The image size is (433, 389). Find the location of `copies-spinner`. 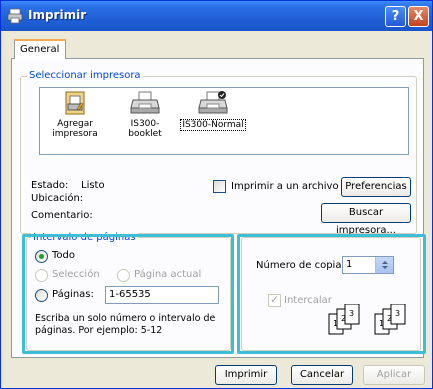

copies-spinner is located at coordinates (384, 265).